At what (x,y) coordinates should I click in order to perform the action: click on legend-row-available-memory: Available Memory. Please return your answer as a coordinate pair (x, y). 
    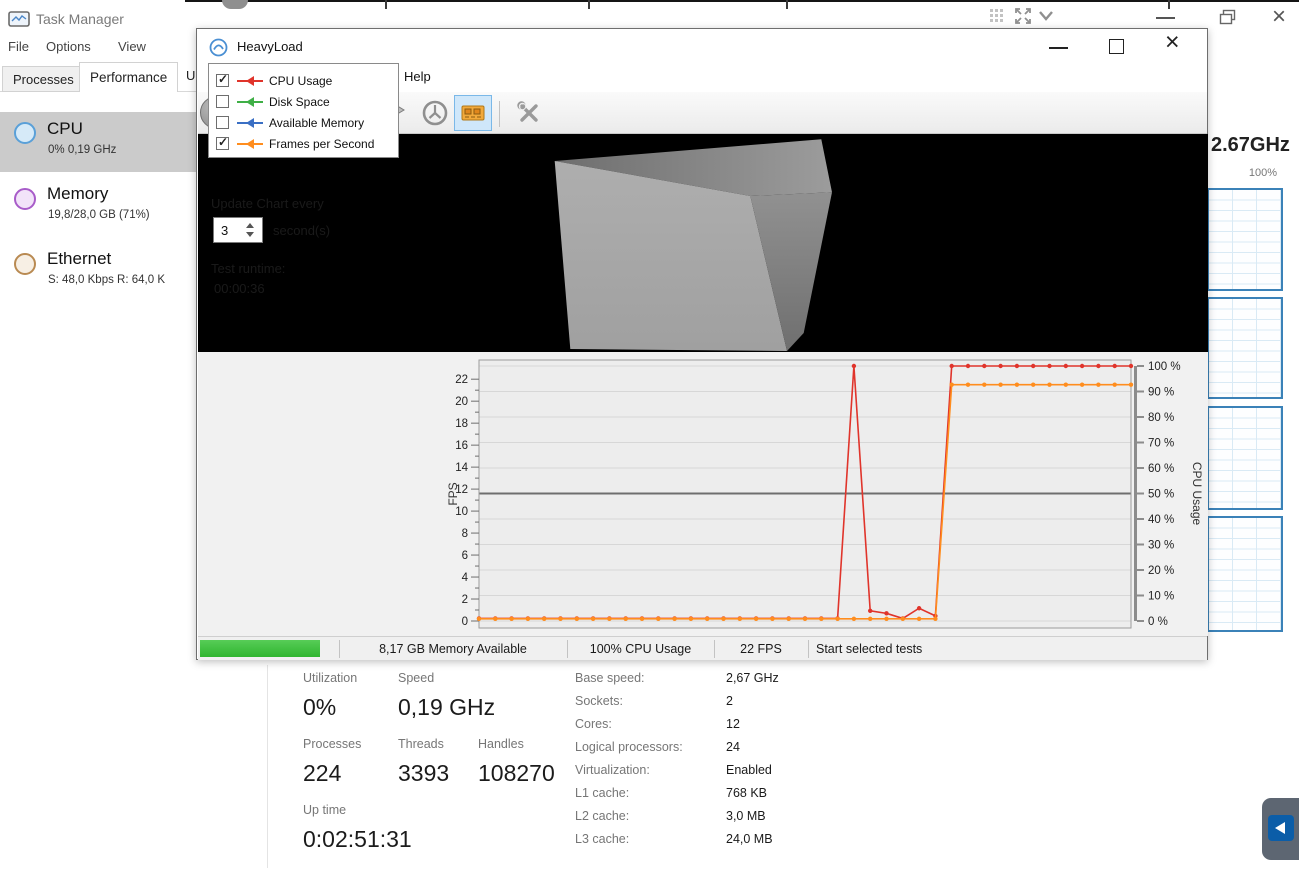
    Looking at the image, I should click on (286, 122).